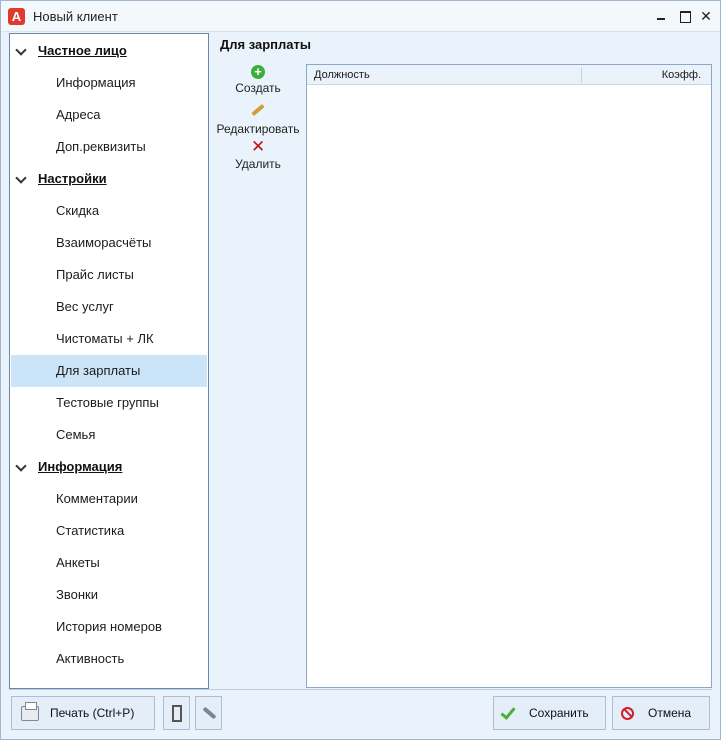 The height and width of the screenshot is (740, 721). What do you see at coordinates (661, 16) in the screenshot?
I see `minimize-button` at bounding box center [661, 16].